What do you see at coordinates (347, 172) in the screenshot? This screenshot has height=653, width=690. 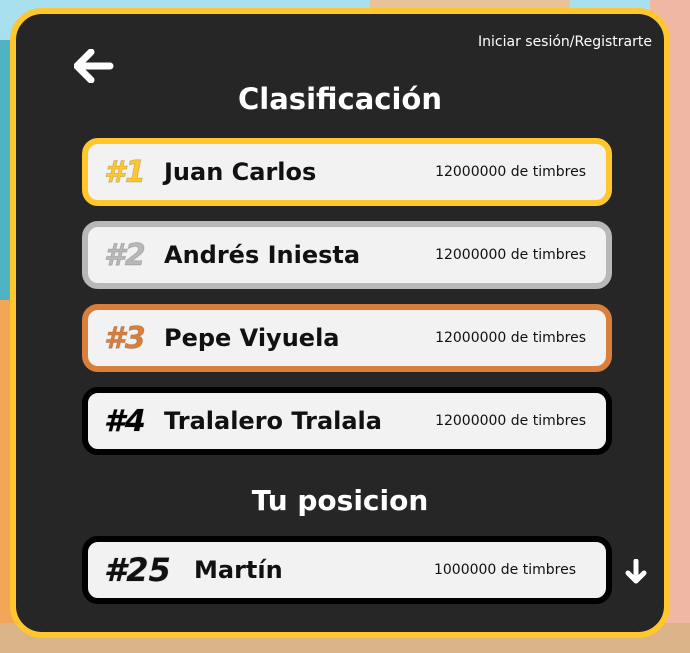 I see `leaderboard-row: #1 Juan Carlos 12000000 de timbres` at bounding box center [347, 172].